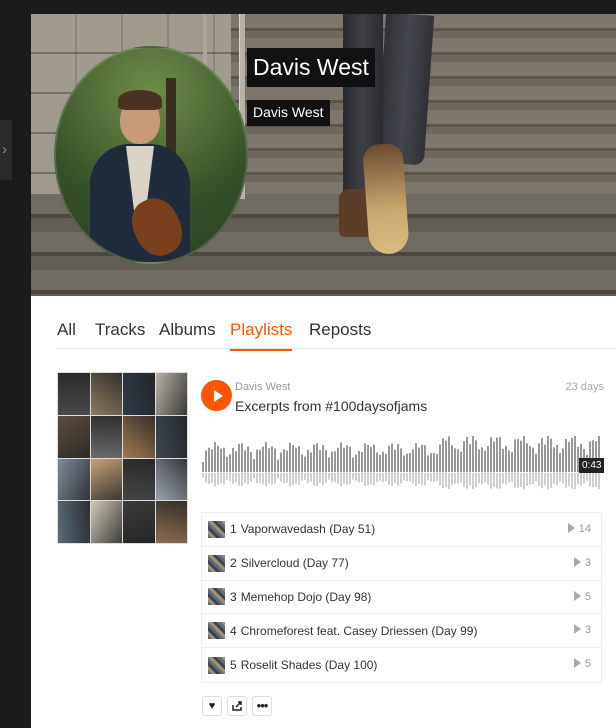 This screenshot has width=616, height=728. Describe the element at coordinates (340, 330) in the screenshot. I see `tab-reposts: Reposts` at that location.